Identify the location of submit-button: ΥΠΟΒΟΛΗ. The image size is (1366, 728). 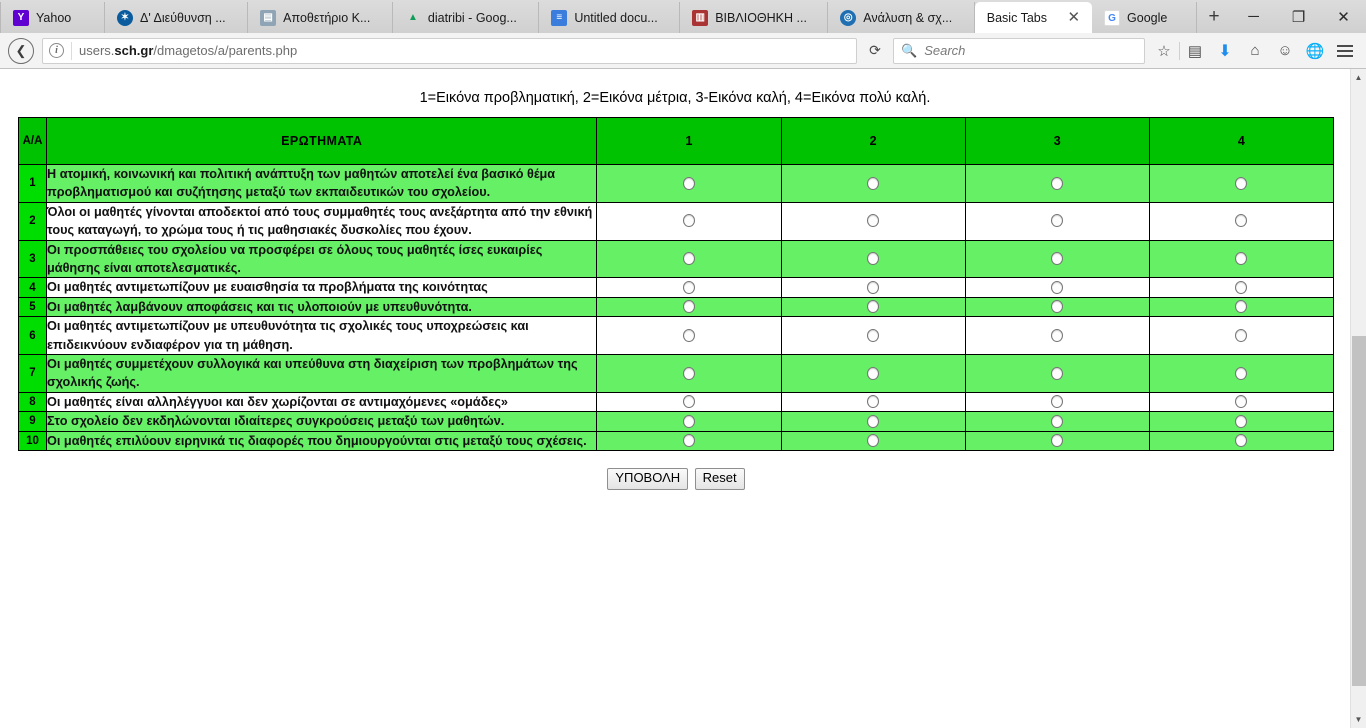
(648, 479).